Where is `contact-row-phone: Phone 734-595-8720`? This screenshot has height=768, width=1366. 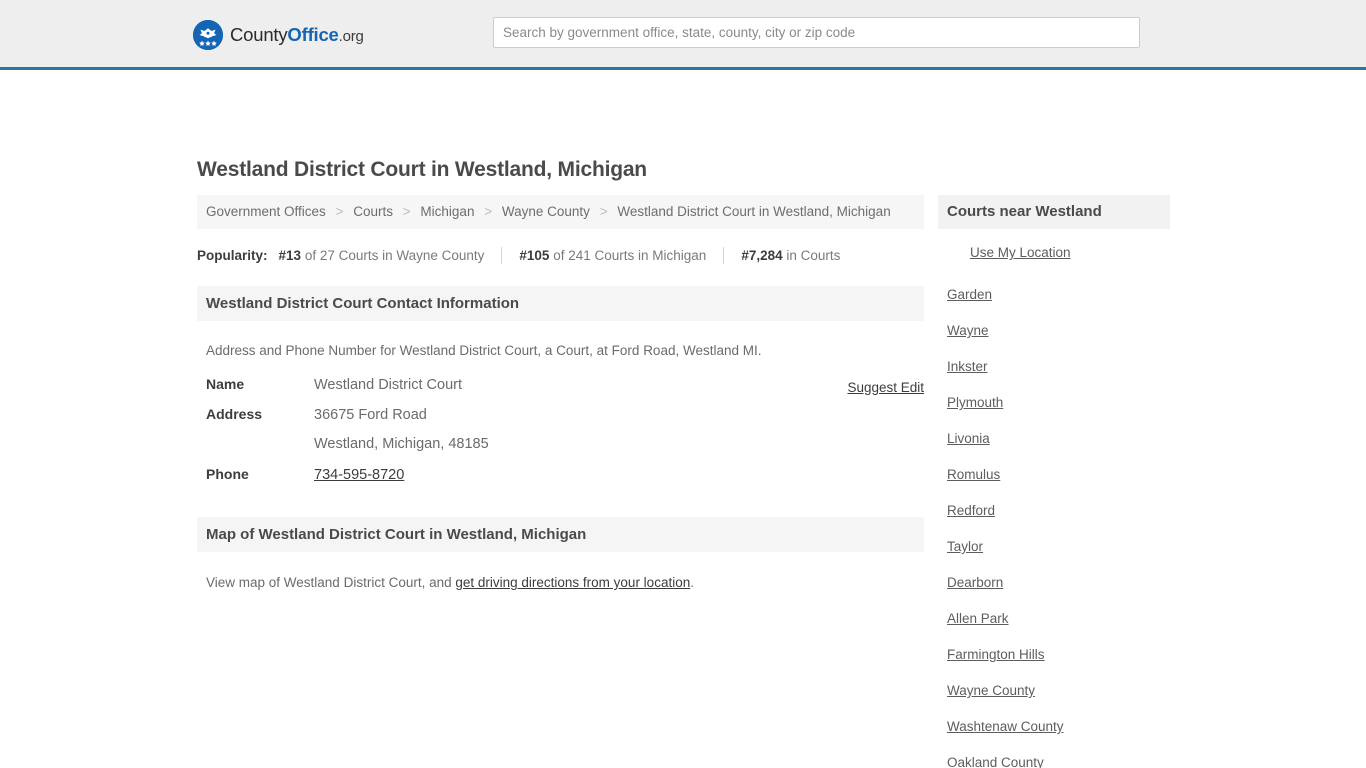
contact-row-phone: Phone 734-595-8720 is located at coordinates (560, 481).